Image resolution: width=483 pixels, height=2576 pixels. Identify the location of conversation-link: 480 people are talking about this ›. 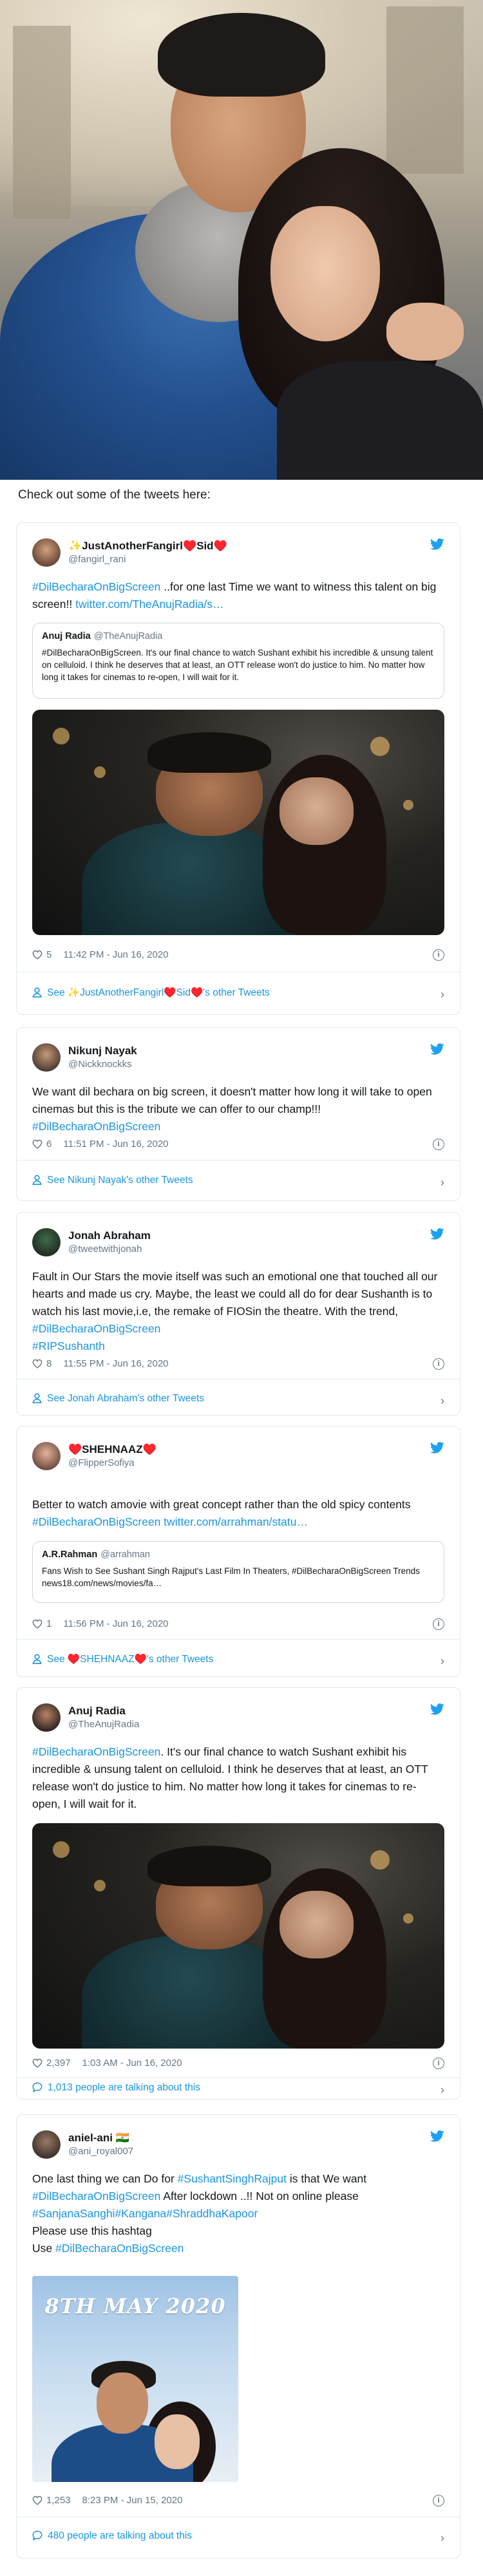
(238, 2538).